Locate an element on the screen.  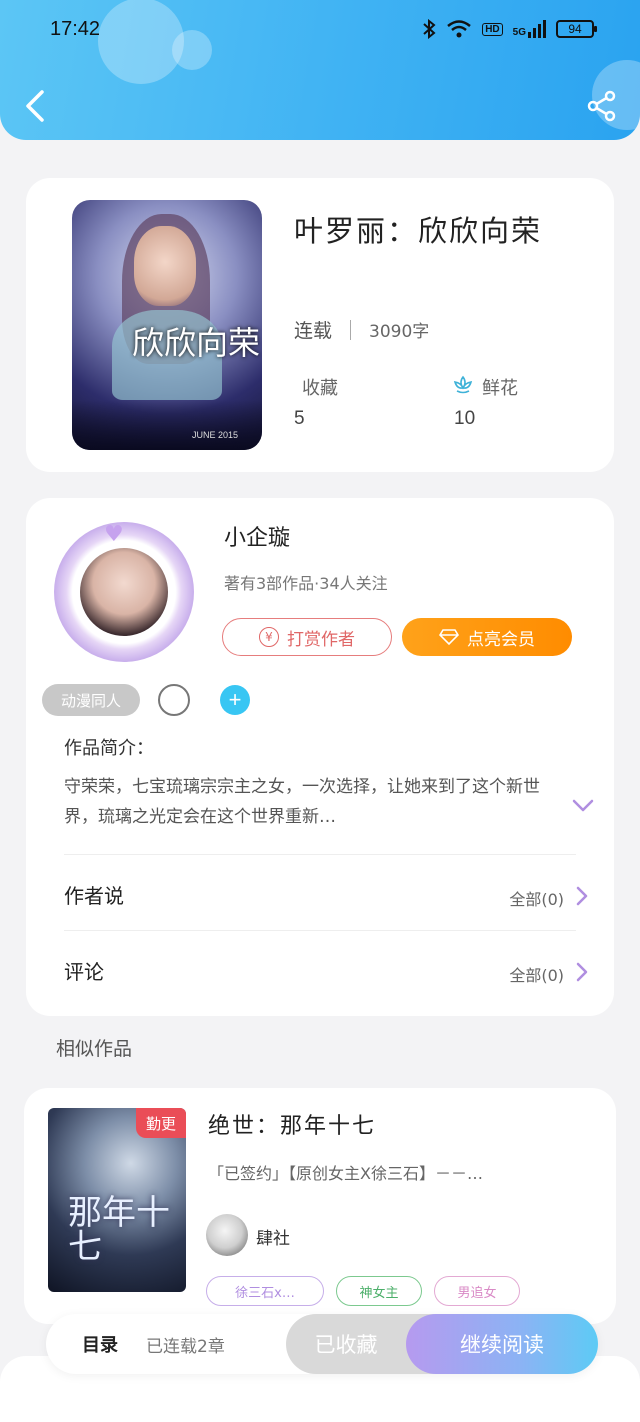
similar-author-name: 肆社 is located at coordinates (273, 1239).